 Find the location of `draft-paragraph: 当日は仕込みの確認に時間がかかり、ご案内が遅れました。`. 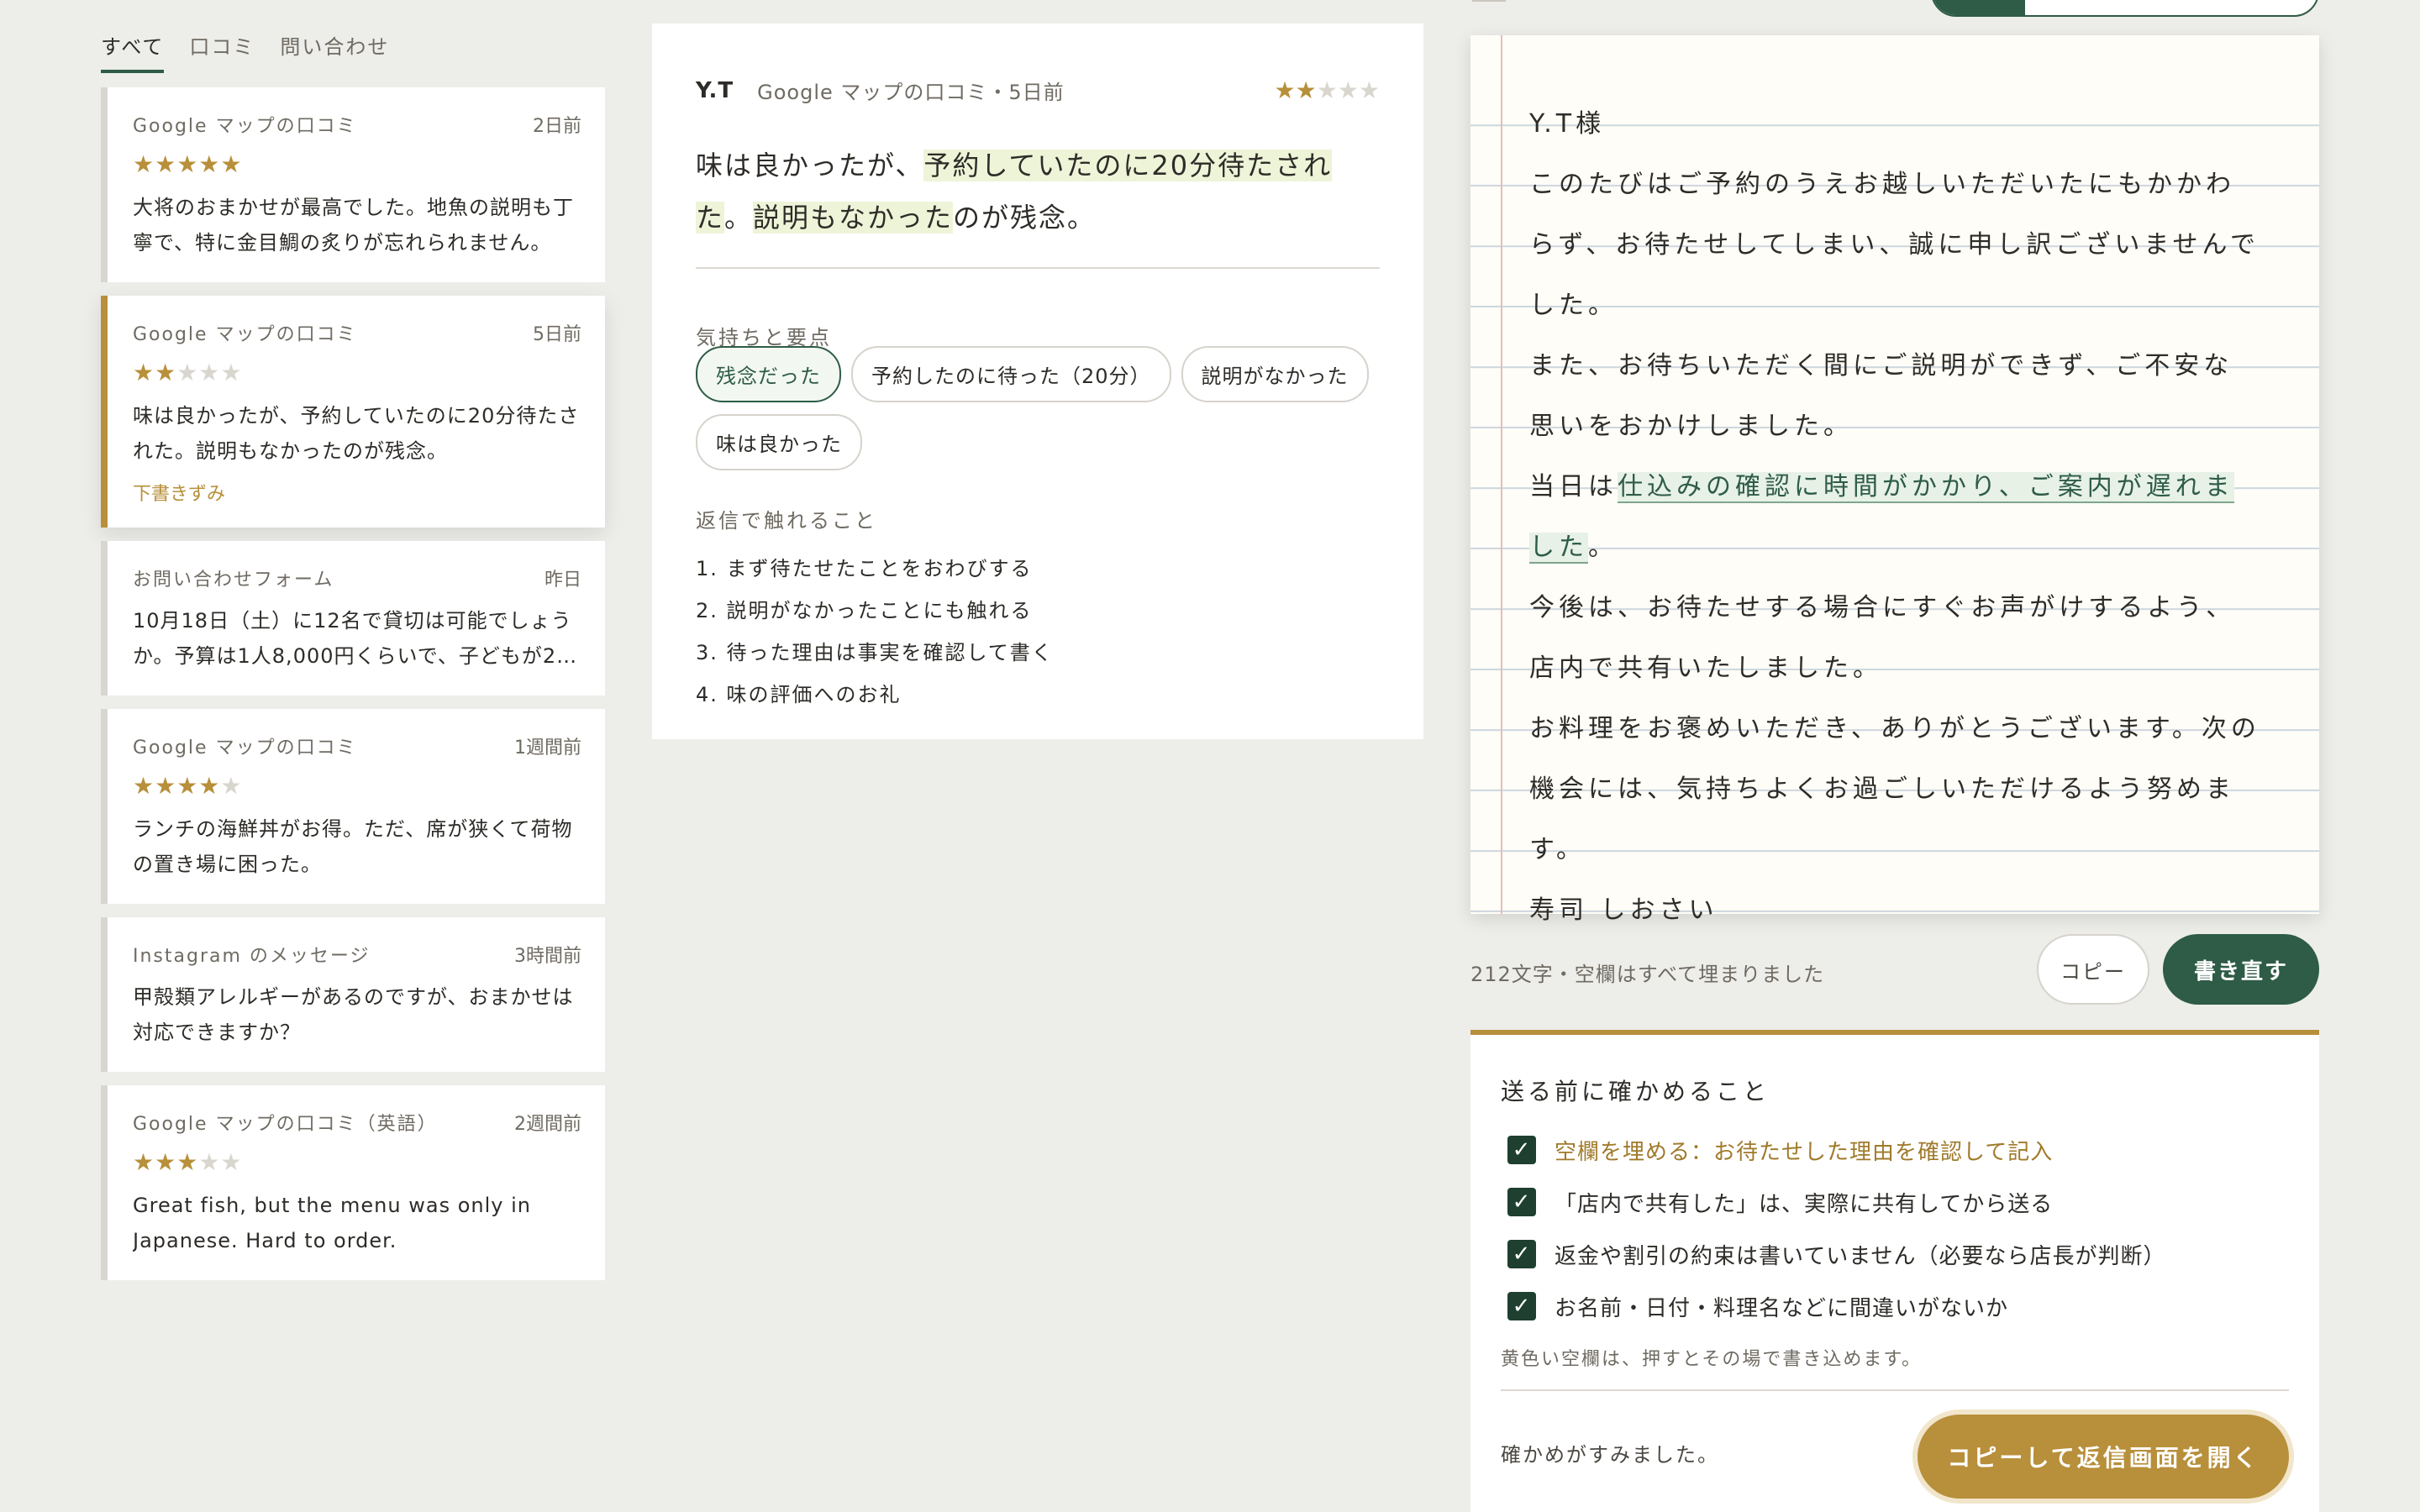

draft-paragraph: 当日は仕込みの確認に時間がかかり、ご案内が遅れました。 is located at coordinates (1881, 518).